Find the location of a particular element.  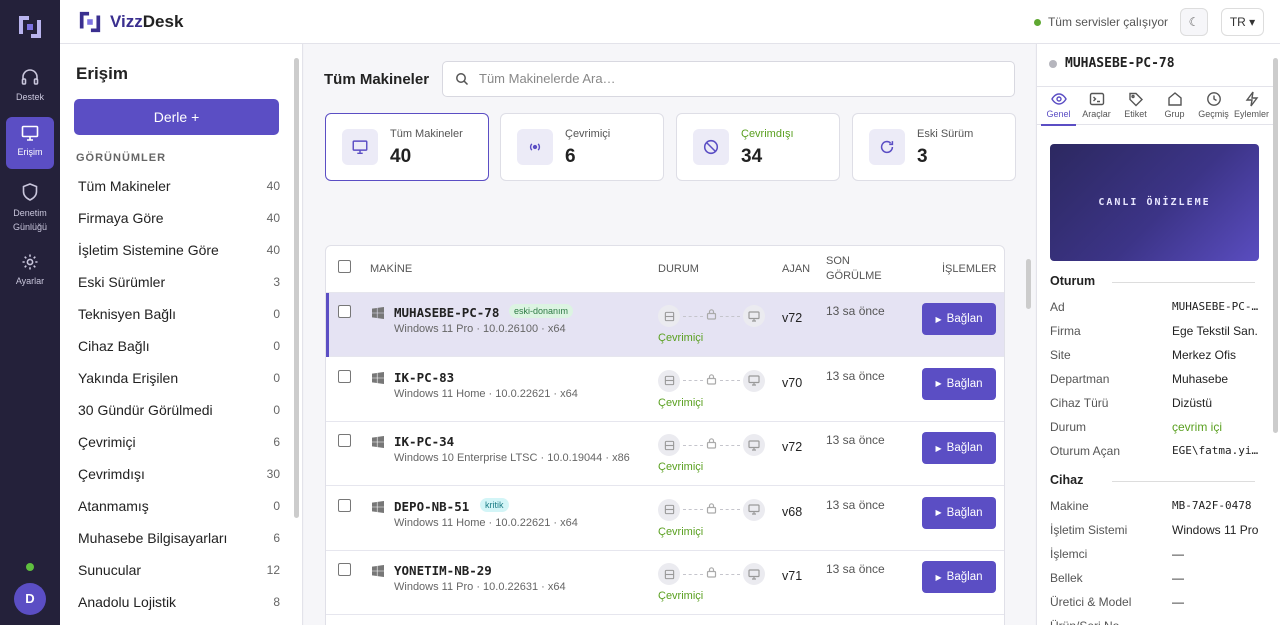

stat-card-old-version: Eski Sürüm 3 is located at coordinates (934, 147).